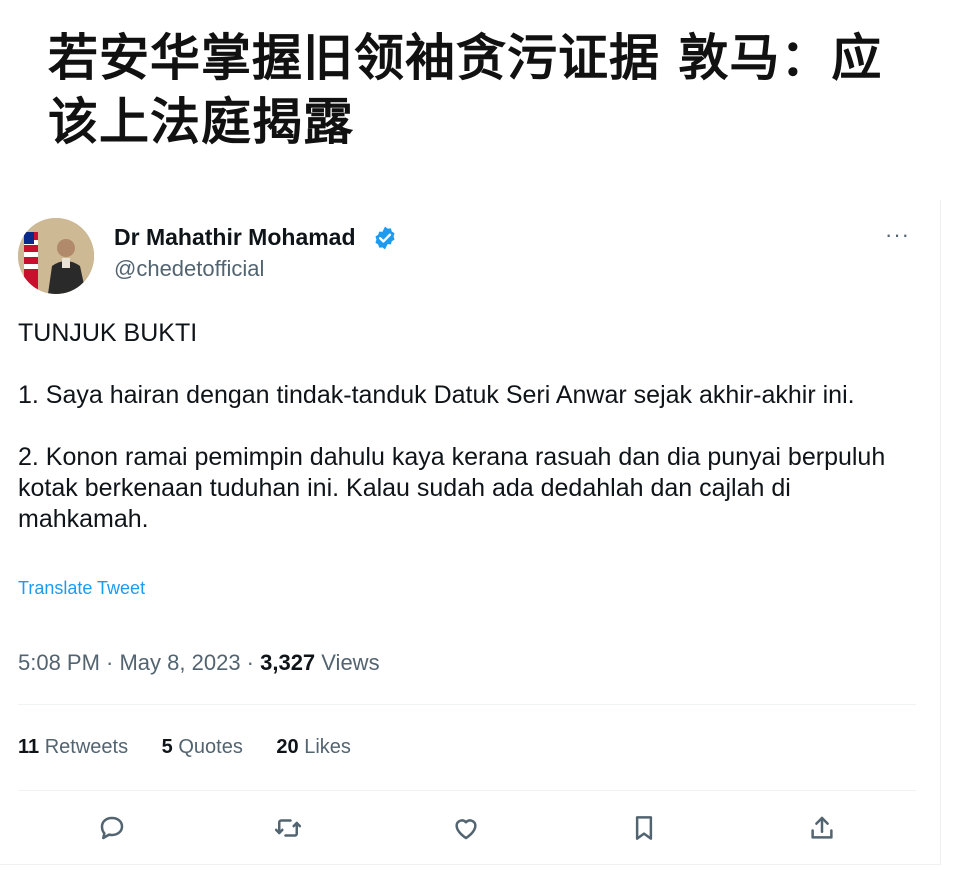 This screenshot has width=960, height=870. I want to click on retweets-stat: 11 Retweets, so click(73, 747).